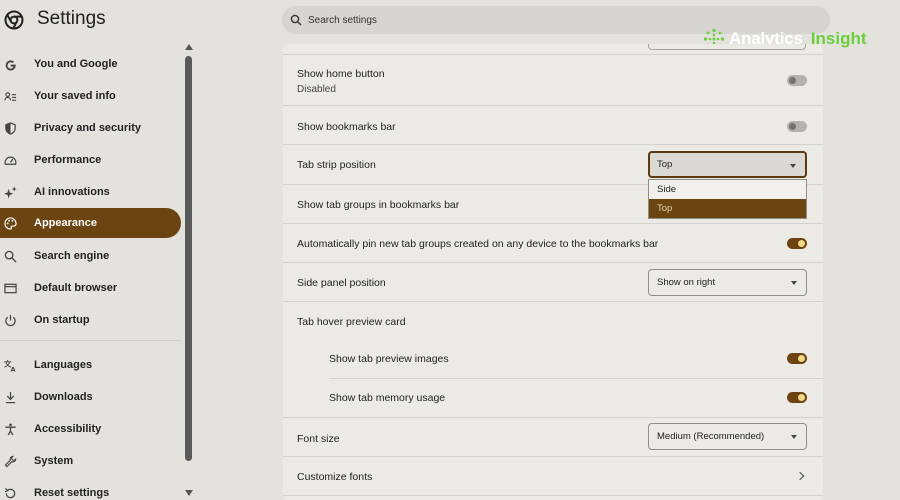 Image resolution: width=900 pixels, height=500 pixels. I want to click on sidebar-item-saved-info: Your saved info, so click(90, 96).